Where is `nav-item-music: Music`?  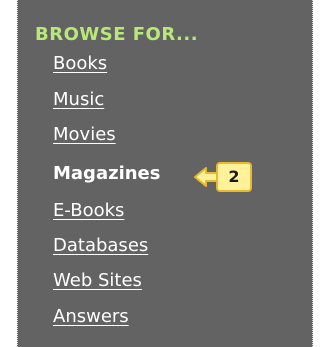
nav-item-music: Music is located at coordinates (78, 100).